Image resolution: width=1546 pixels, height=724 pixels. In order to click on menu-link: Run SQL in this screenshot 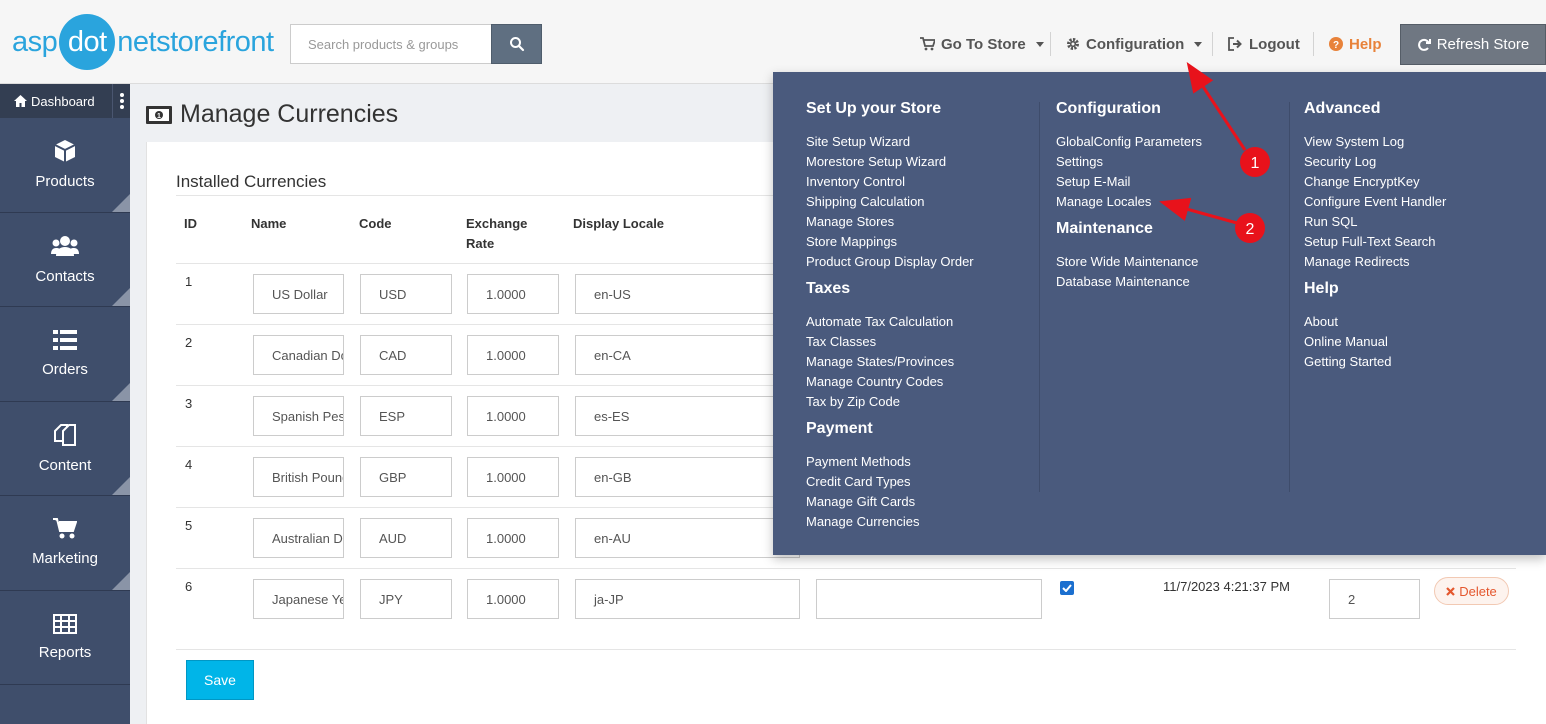, I will do `click(1375, 222)`.